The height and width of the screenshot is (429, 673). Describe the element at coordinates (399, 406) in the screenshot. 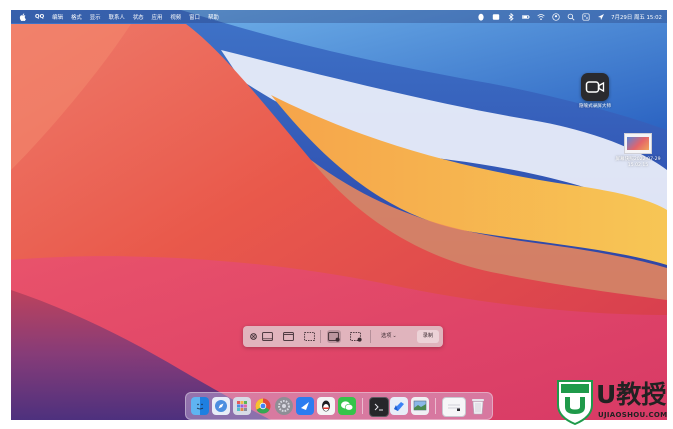

I see `feishu-icon` at that location.